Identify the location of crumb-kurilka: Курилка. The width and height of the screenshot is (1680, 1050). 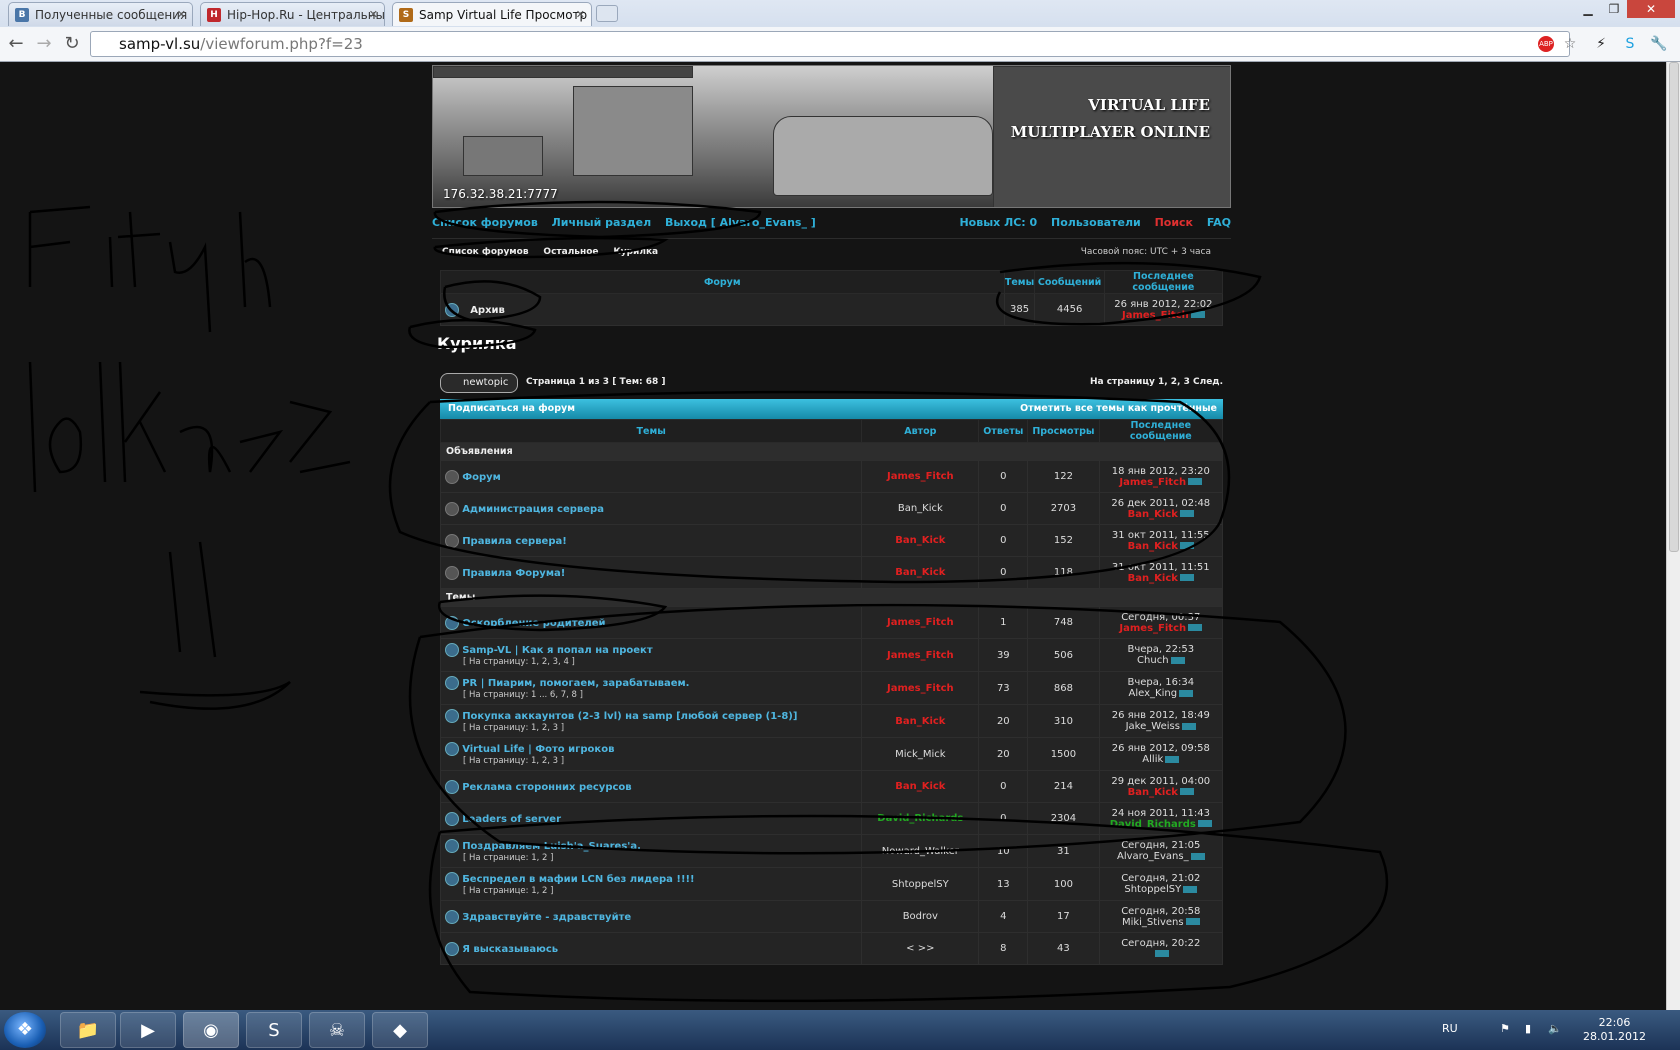
(635, 252).